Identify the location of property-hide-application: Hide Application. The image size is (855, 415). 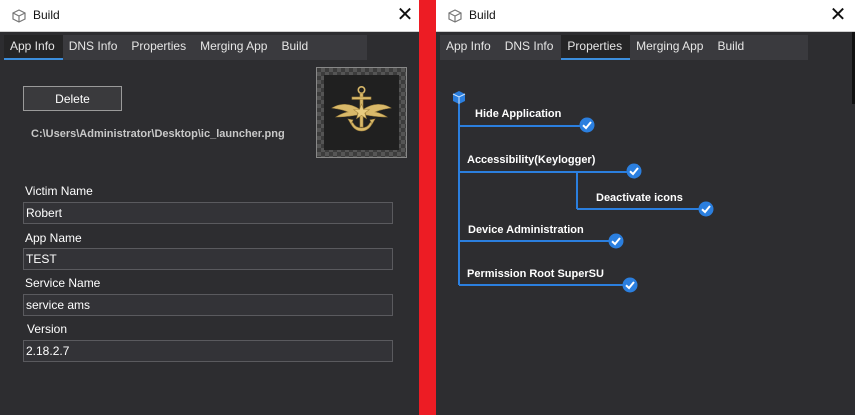
(518, 114).